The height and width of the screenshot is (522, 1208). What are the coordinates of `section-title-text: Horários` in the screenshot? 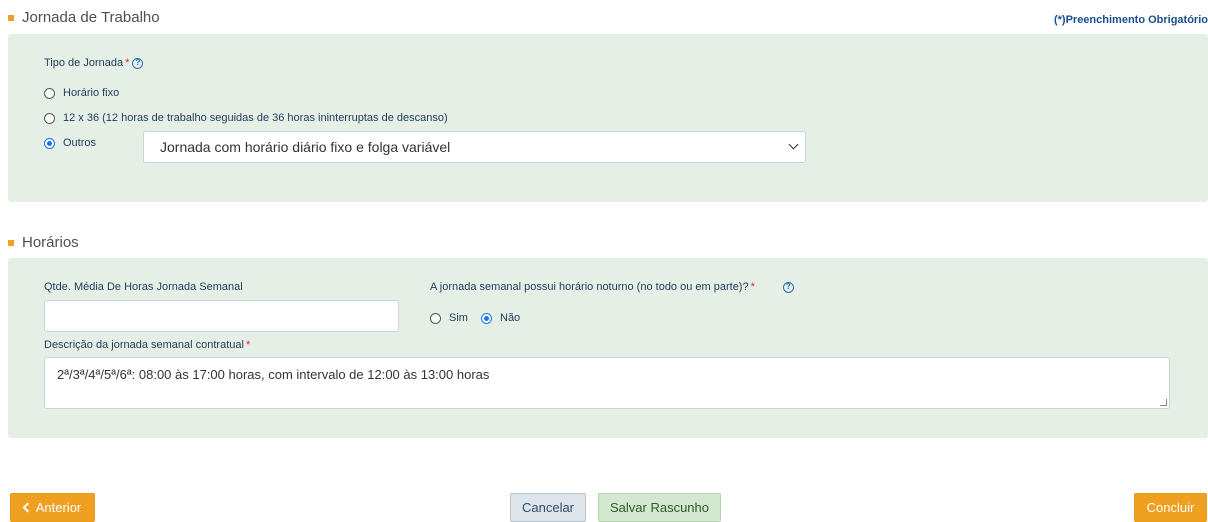 It's located at (50, 242).